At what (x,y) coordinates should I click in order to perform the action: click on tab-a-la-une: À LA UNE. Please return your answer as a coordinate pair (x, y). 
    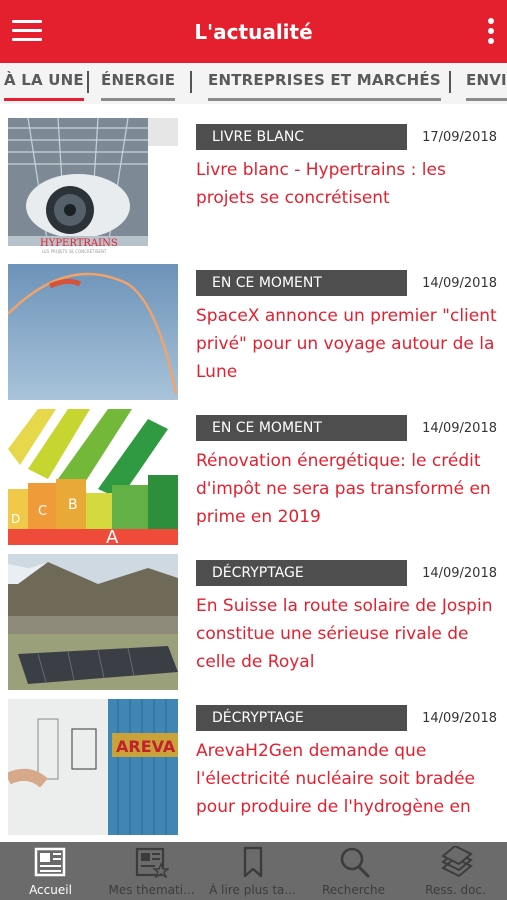
    Looking at the image, I should click on (44, 86).